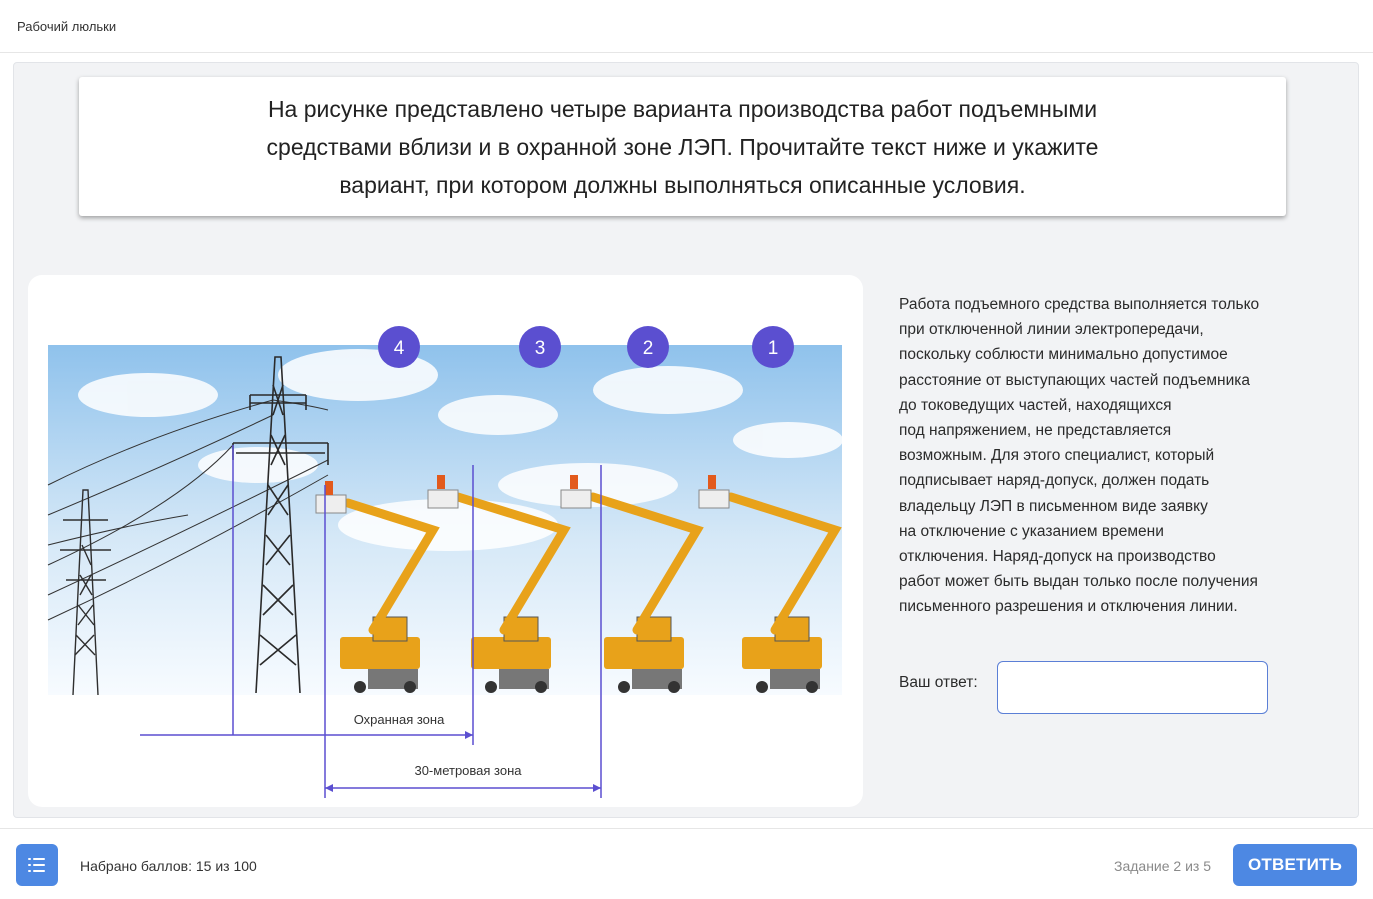 Image resolution: width=1373 pixels, height=899 pixels. I want to click on answer-input, so click(1132, 687).